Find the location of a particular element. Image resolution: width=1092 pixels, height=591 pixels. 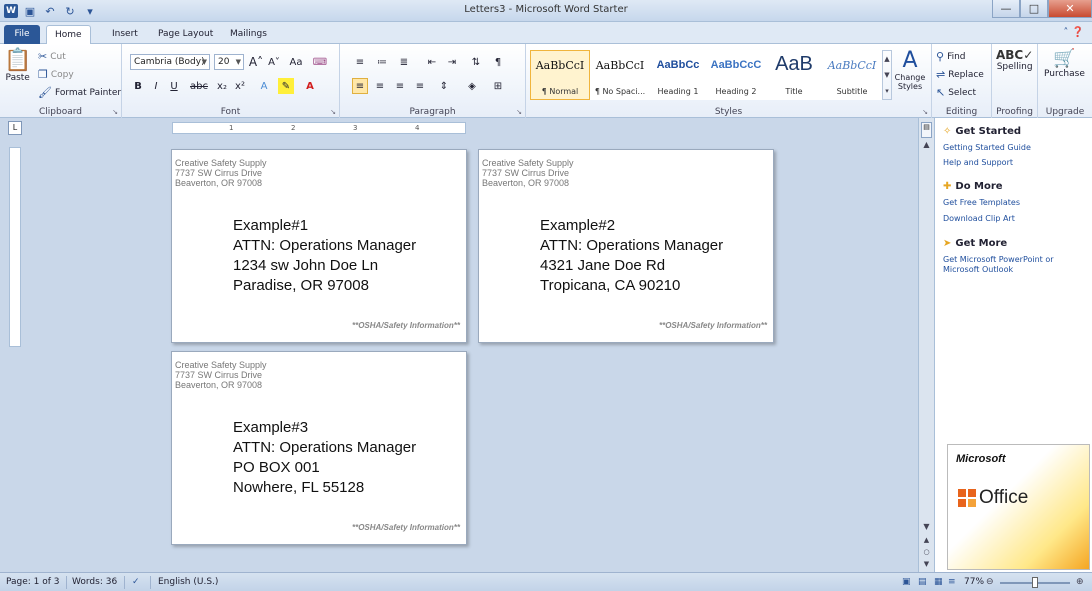

align-right-icon: ≡ is located at coordinates (400, 86).